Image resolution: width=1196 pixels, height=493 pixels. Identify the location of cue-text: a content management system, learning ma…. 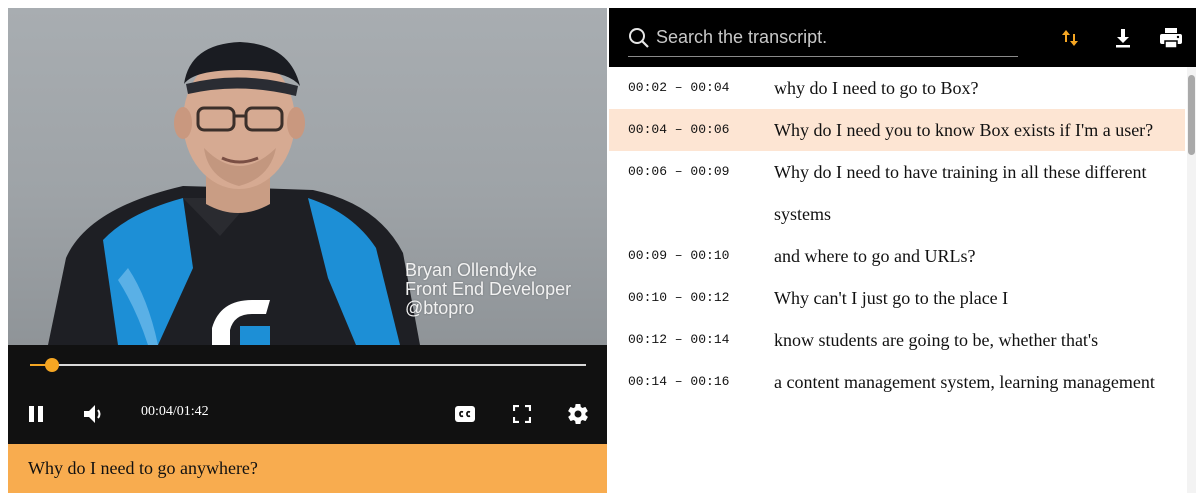
(964, 382).